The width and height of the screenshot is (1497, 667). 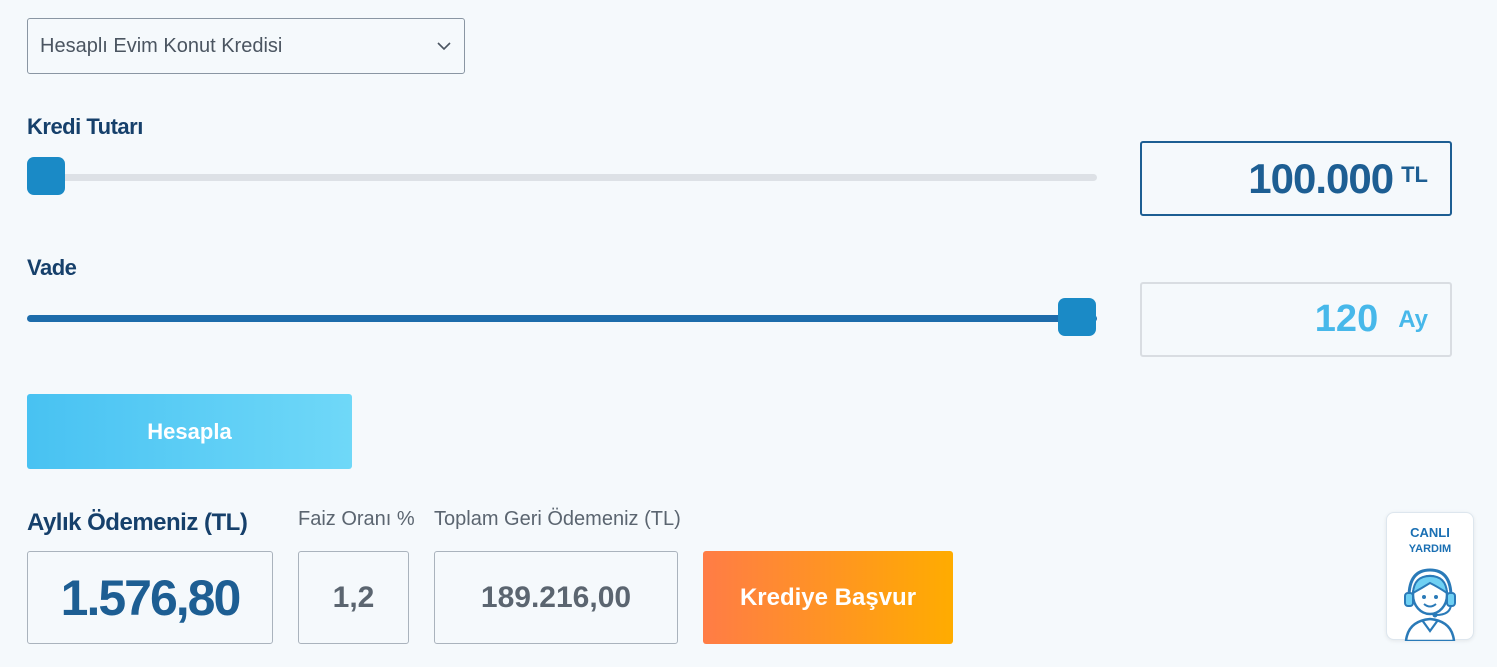 What do you see at coordinates (161, 45) in the screenshot?
I see `loan-type-select-value: Hesaplı Evim Konut Kredisi` at bounding box center [161, 45].